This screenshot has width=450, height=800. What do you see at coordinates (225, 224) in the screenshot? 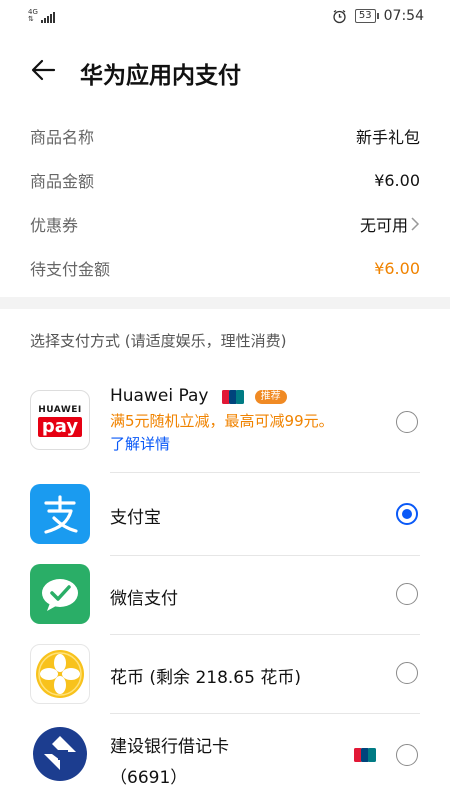
I see `coupon-row: 优惠券 无可用` at bounding box center [225, 224].